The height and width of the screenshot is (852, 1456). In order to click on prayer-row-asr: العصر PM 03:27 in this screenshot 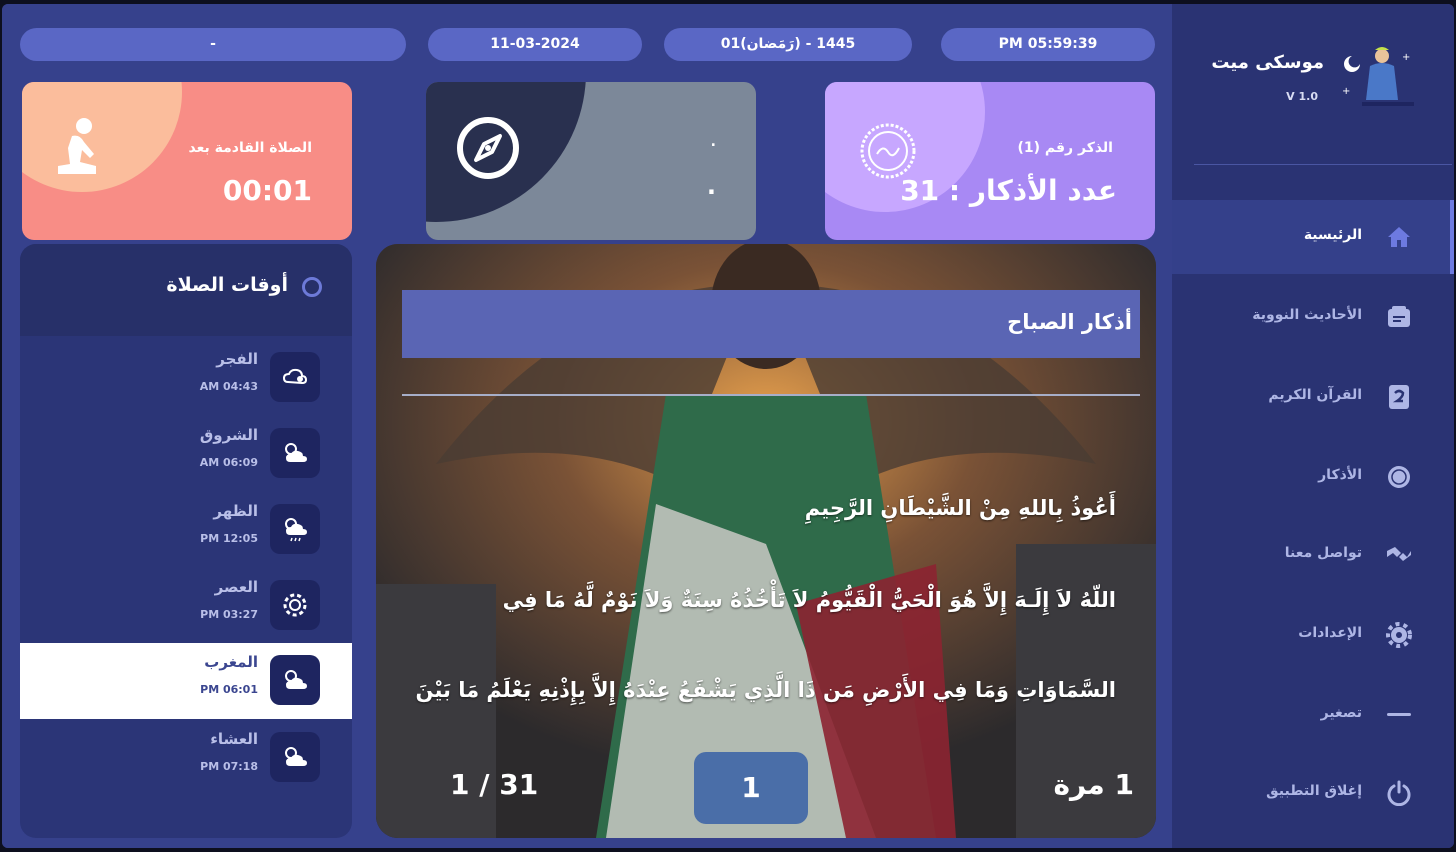, I will do `click(186, 606)`.